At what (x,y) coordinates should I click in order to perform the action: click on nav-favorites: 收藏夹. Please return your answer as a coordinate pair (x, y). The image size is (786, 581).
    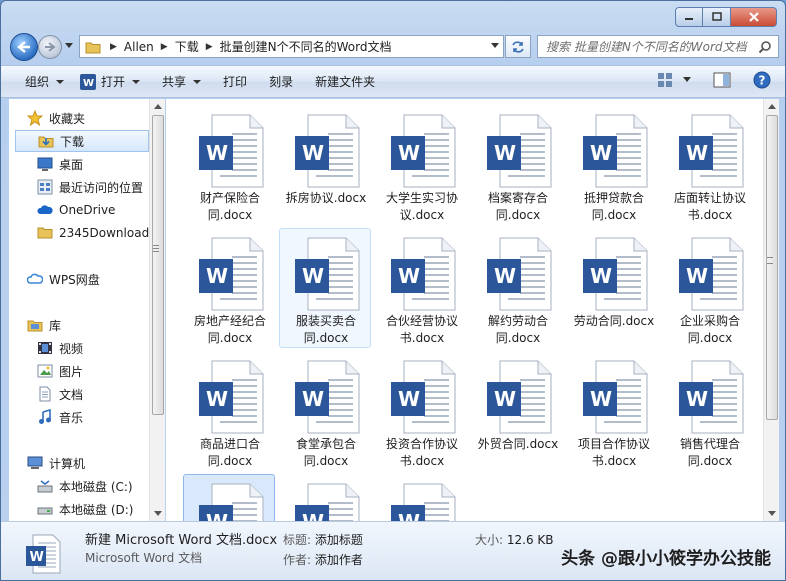
    Looking at the image, I should click on (56, 118).